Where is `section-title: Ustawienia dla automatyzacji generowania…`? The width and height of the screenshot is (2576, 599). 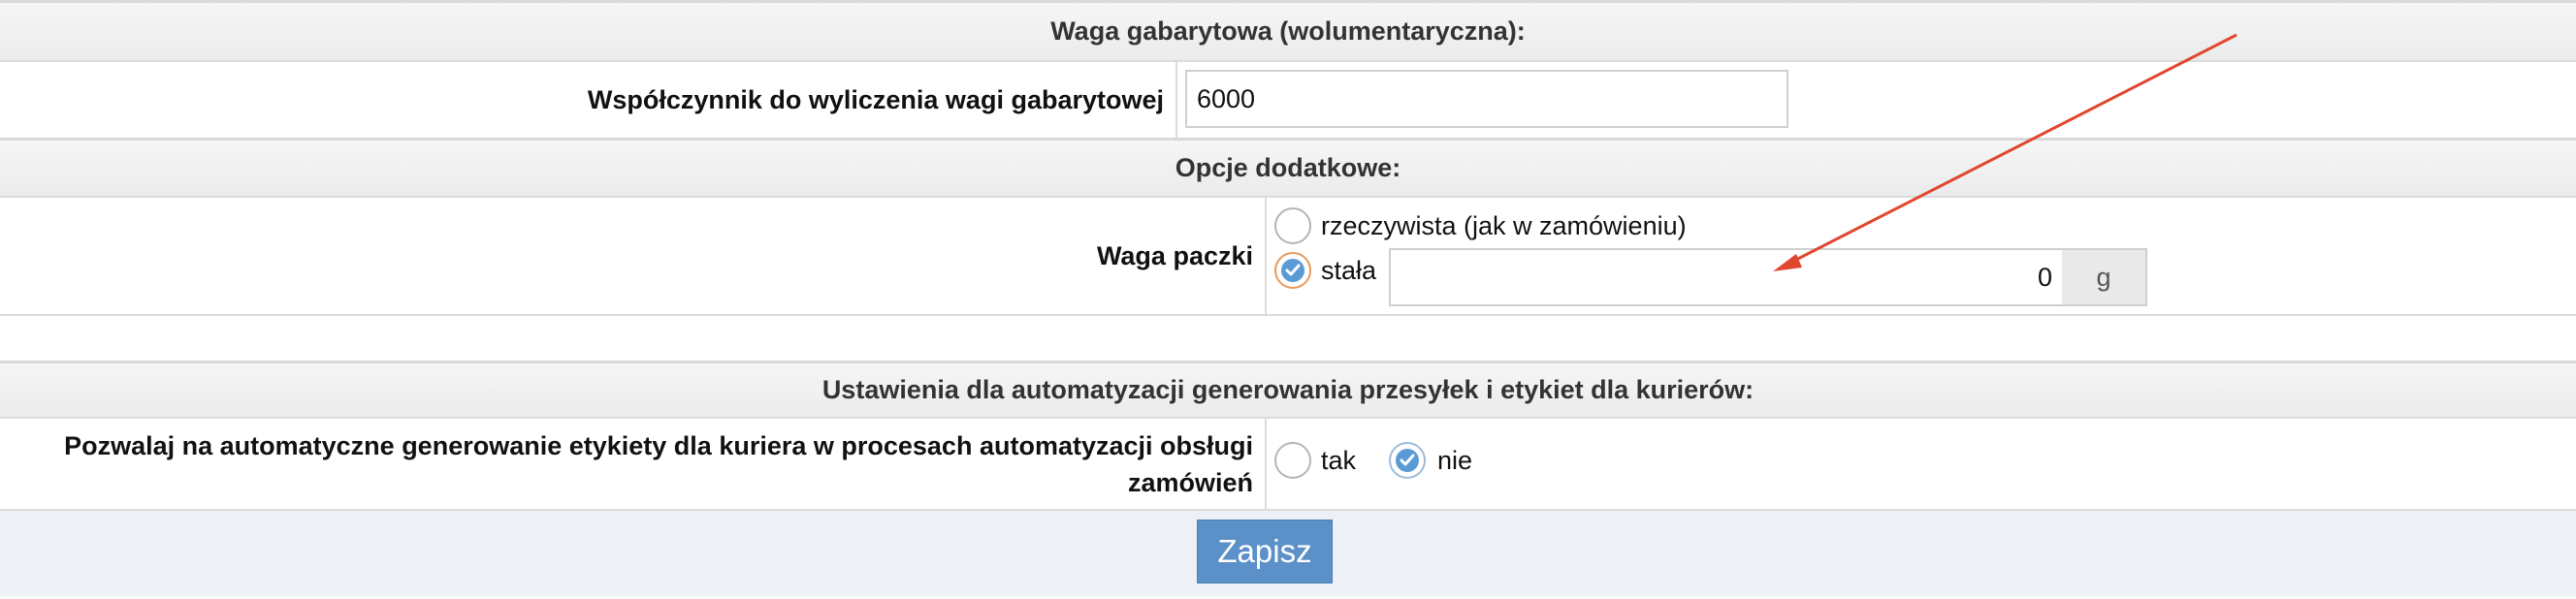
section-title: Ustawienia dla automatyzacji generowania… is located at coordinates (1288, 390).